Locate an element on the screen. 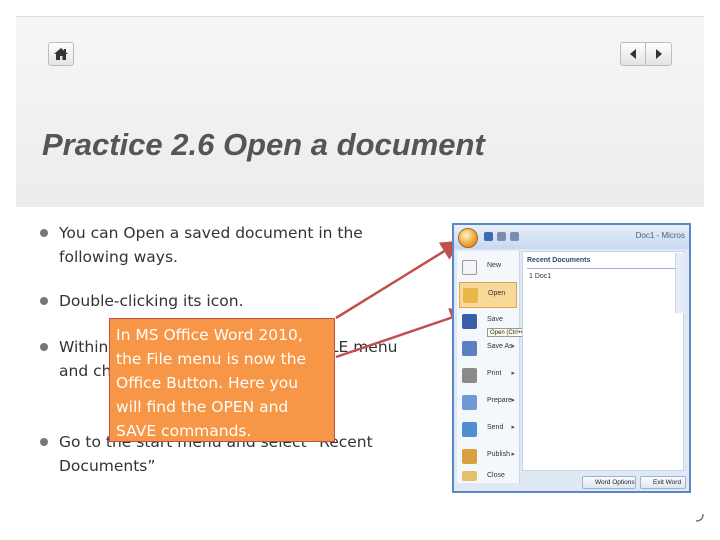 Image resolution: width=720 pixels, height=540 pixels. save-as-icon is located at coordinates (469, 348).